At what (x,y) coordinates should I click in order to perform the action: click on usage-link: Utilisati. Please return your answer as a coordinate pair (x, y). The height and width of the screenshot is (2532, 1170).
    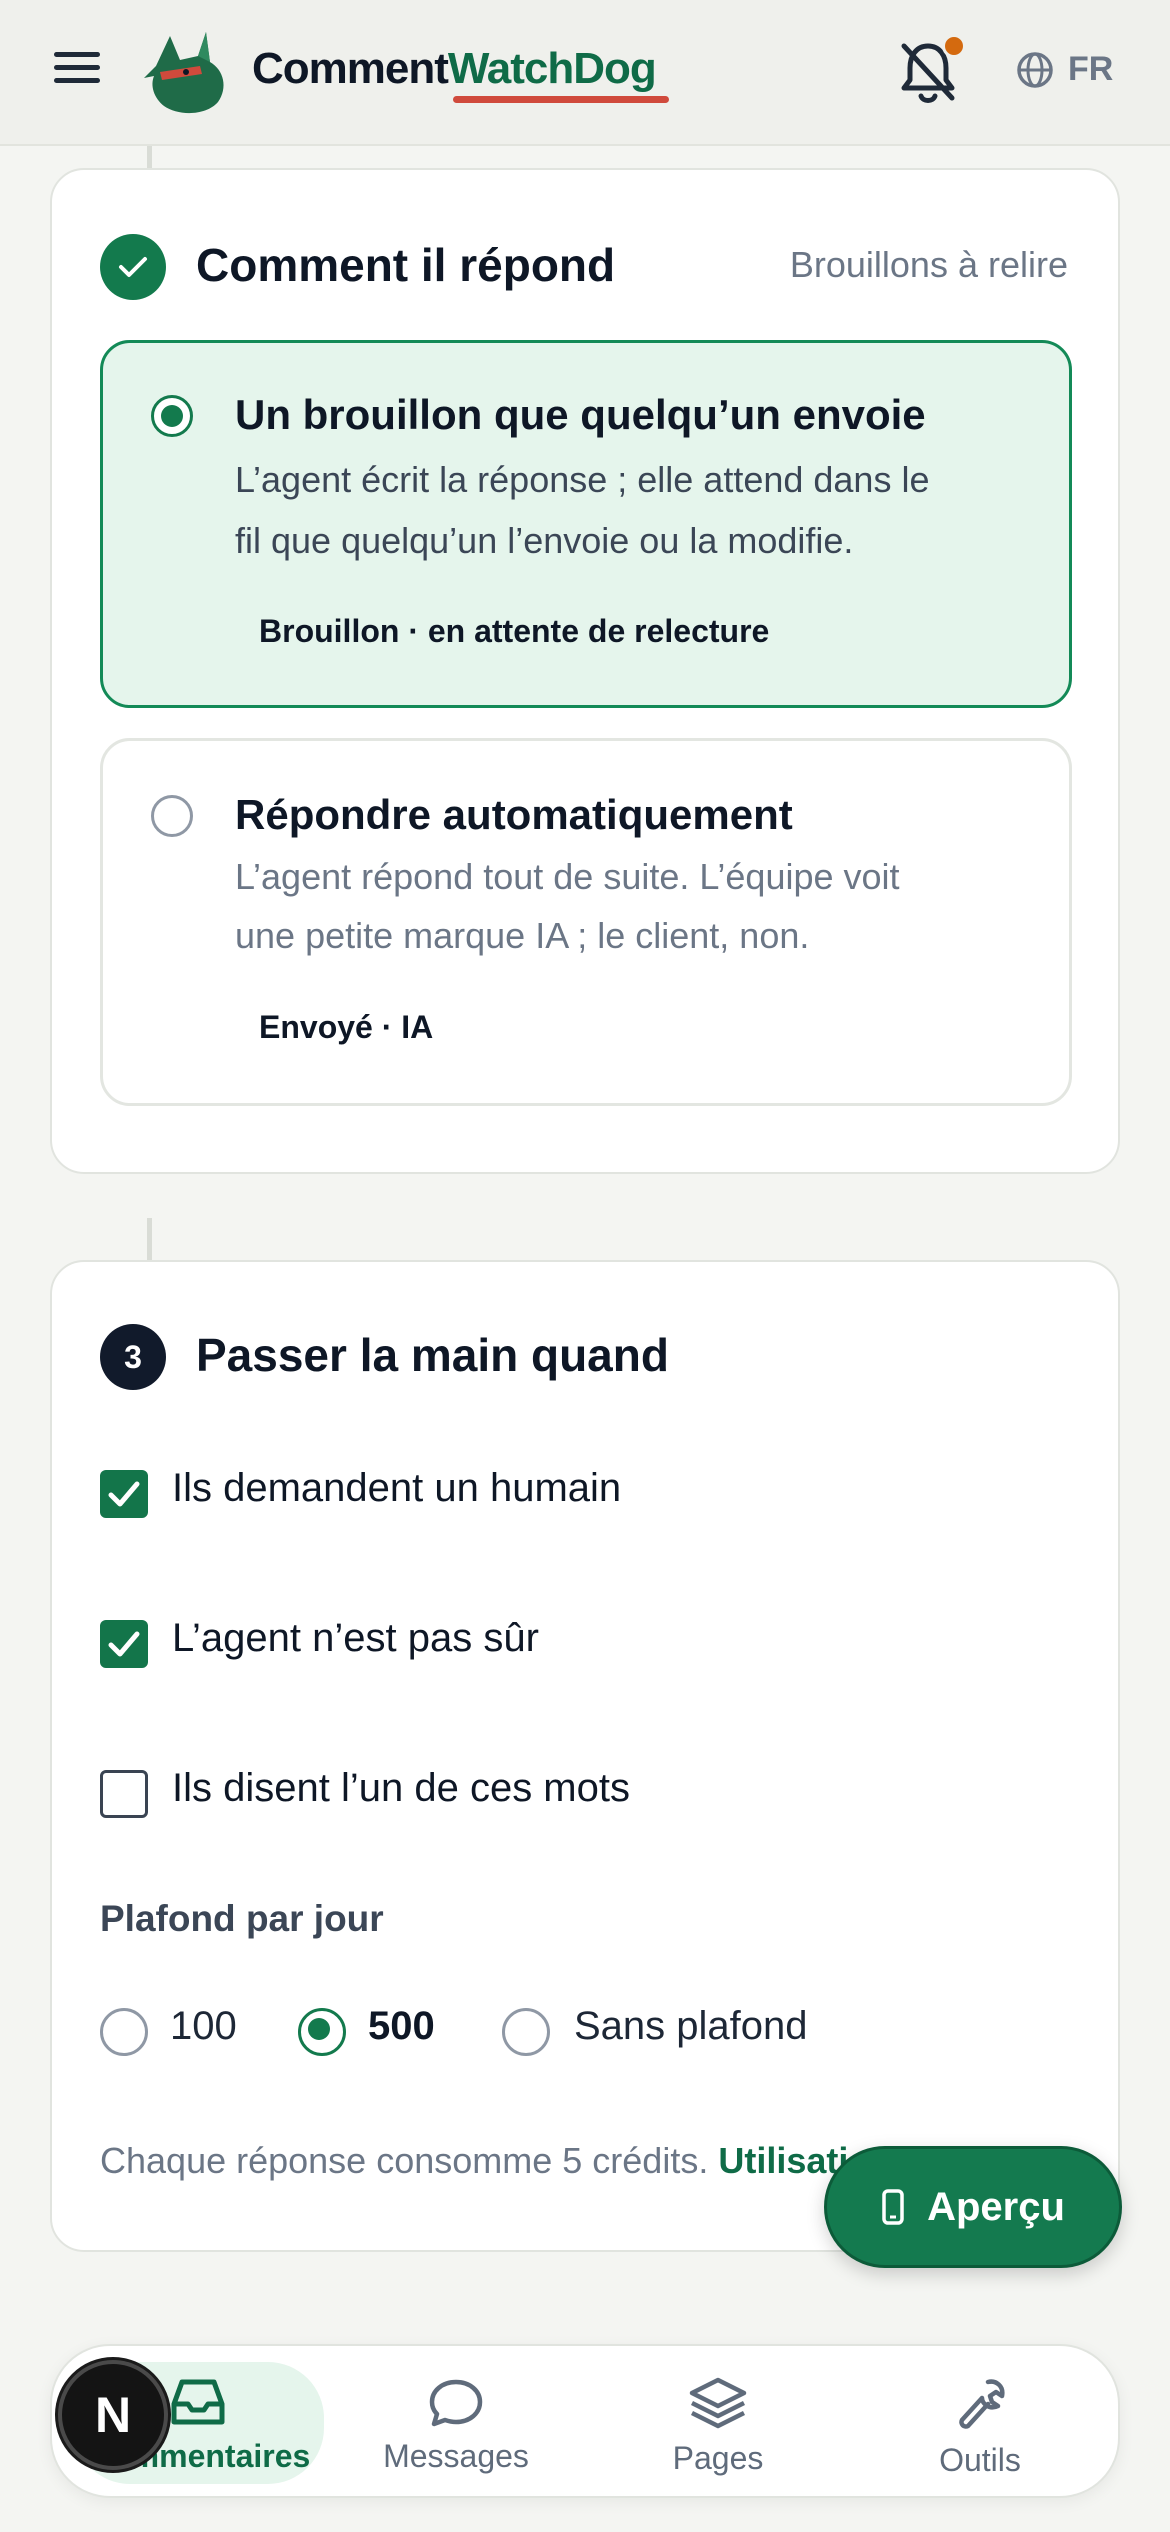
    Looking at the image, I should click on (783, 2160).